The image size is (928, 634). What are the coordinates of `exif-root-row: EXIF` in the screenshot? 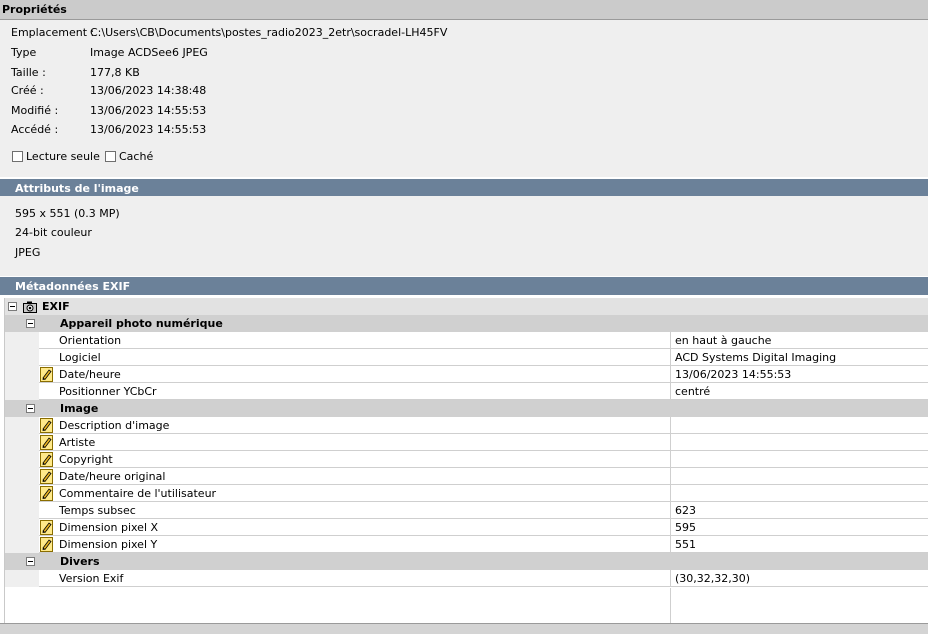 It's located at (466, 306).